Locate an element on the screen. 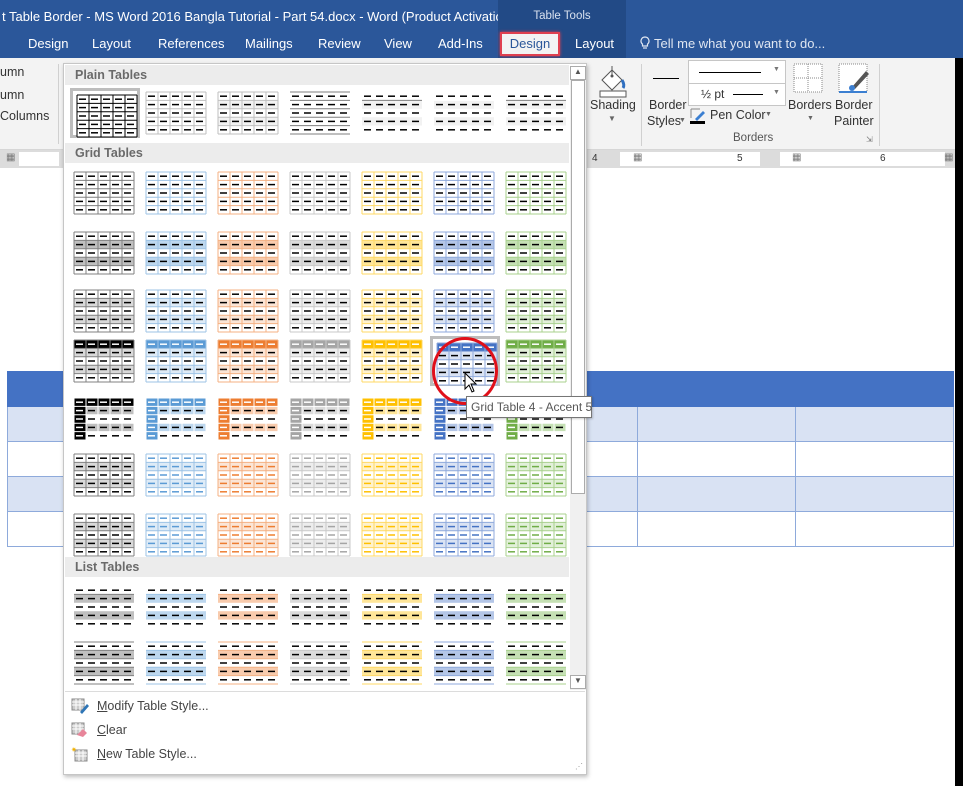 The height and width of the screenshot is (786, 963). pen-color-button: Pen Color ▼ is located at coordinates (737, 117).